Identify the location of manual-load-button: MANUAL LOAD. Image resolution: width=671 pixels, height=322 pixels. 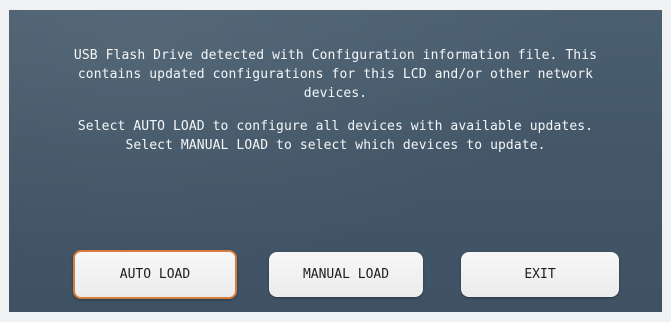
(346, 274).